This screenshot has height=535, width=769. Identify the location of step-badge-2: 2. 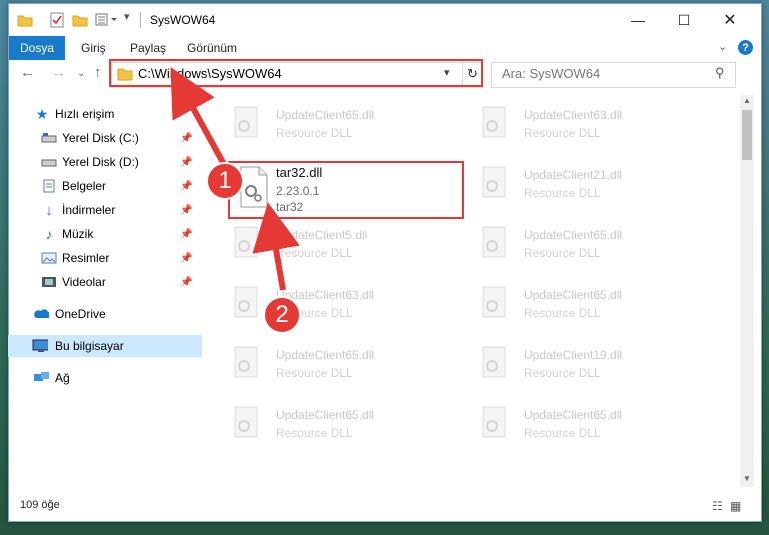
(282, 315).